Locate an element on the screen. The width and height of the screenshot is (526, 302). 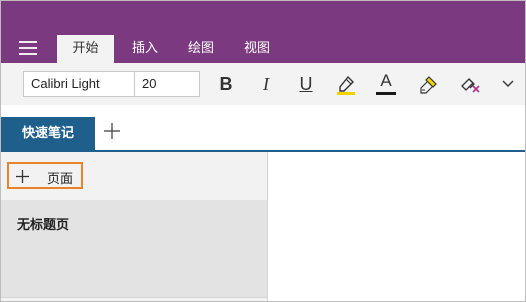
pane-bottom-border is located at coordinates (134, 297).